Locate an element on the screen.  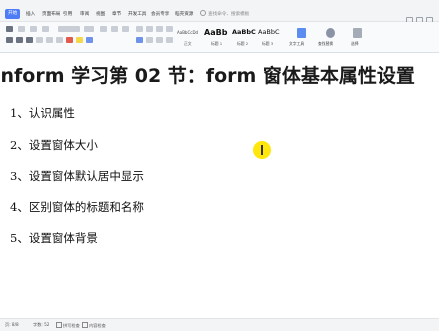
subscript-icon is located at coordinates (59, 40).